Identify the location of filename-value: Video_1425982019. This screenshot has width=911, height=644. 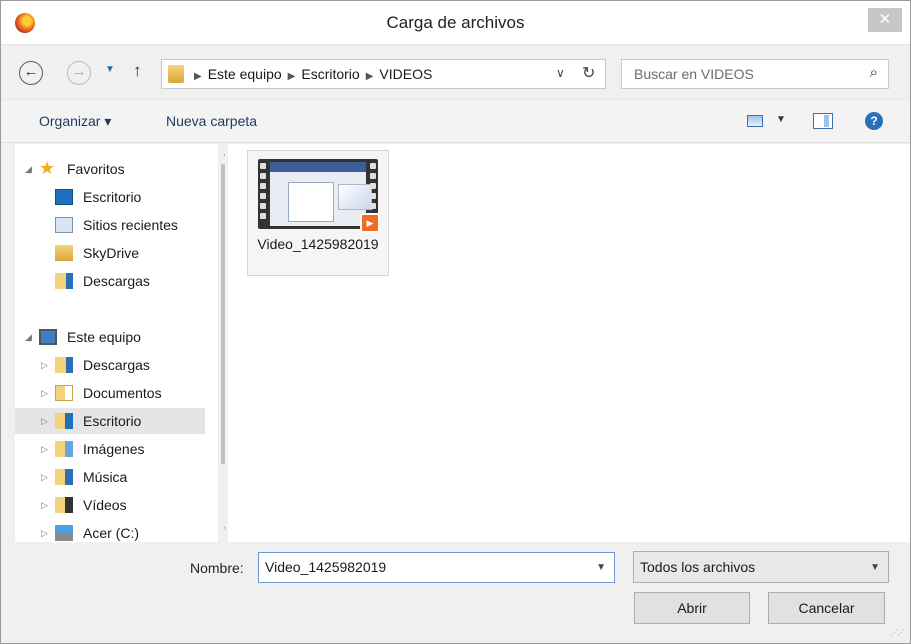
(325, 567).